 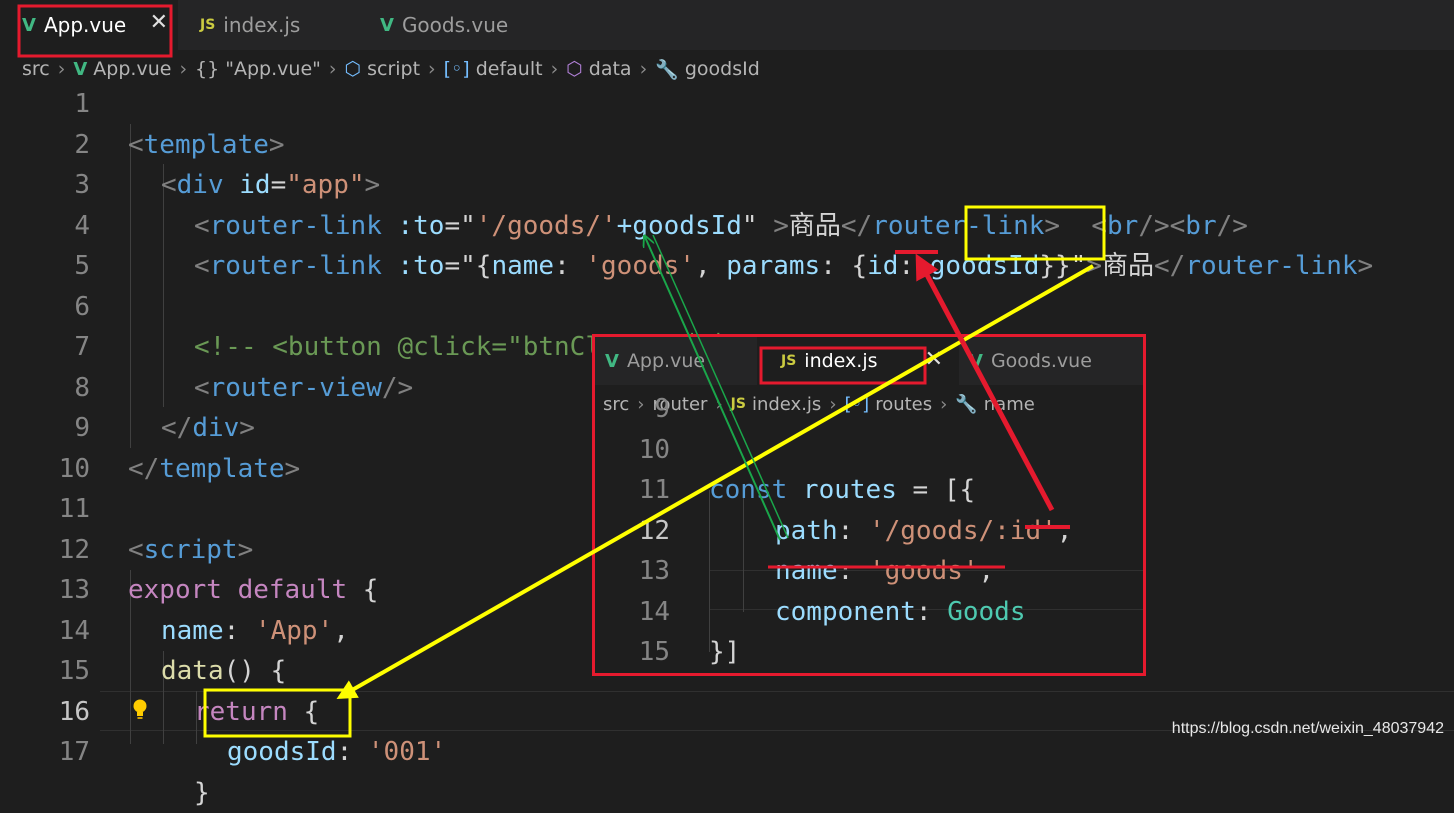 What do you see at coordinates (95, 31) in the screenshot?
I see `highlight-box-app-tab` at bounding box center [95, 31].